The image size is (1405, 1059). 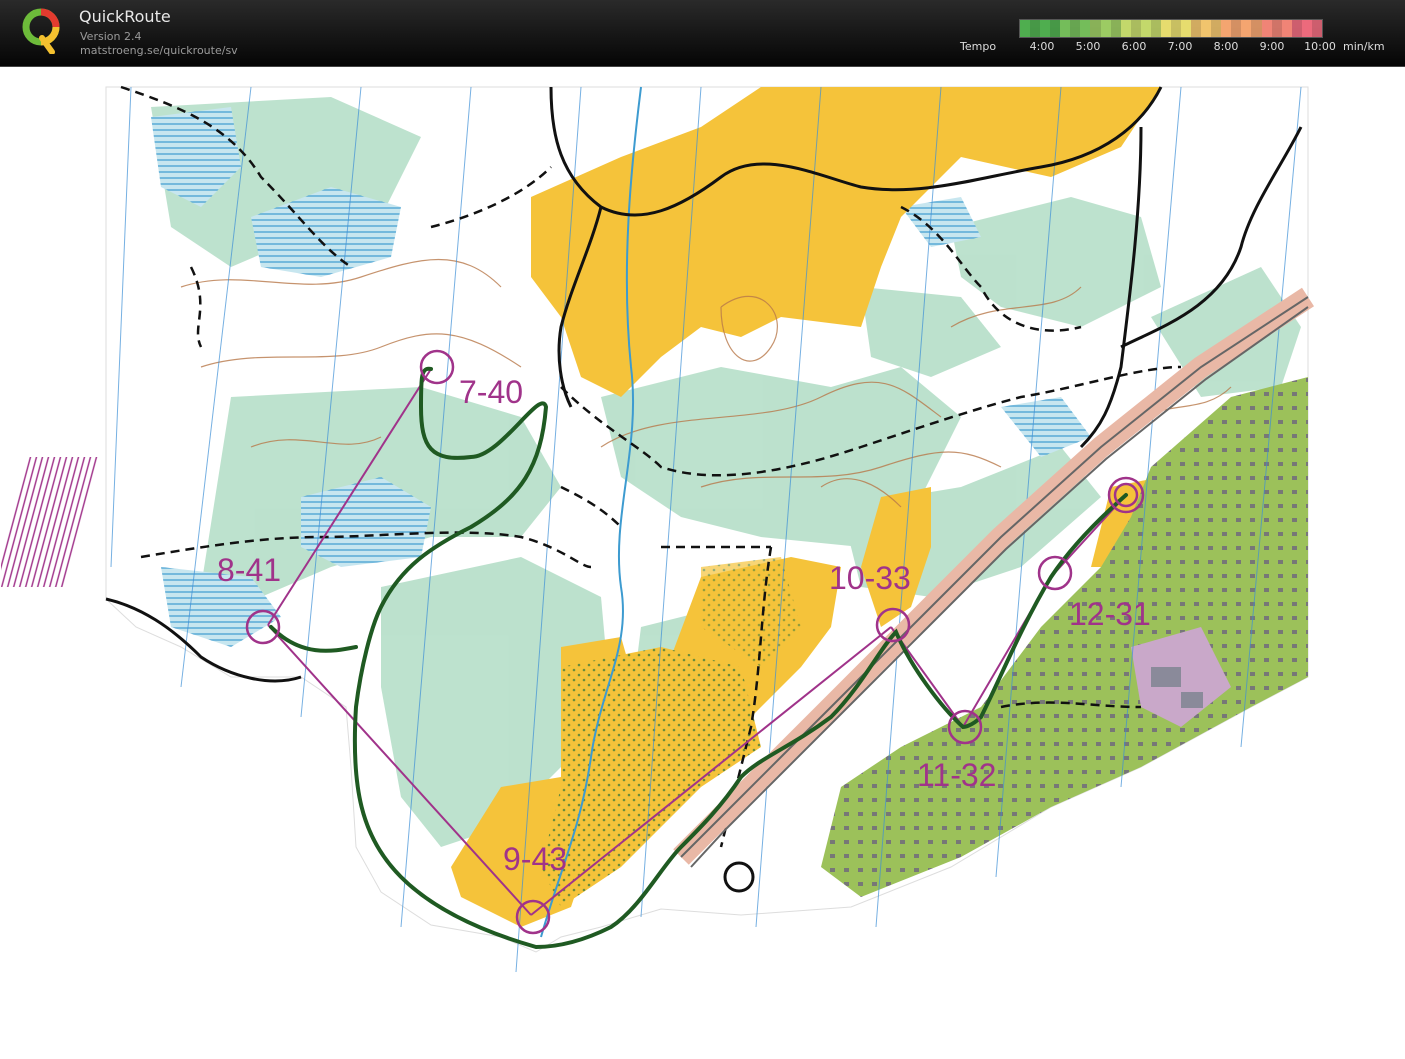 I want to click on quickroute-logo, so click(x=41, y=31).